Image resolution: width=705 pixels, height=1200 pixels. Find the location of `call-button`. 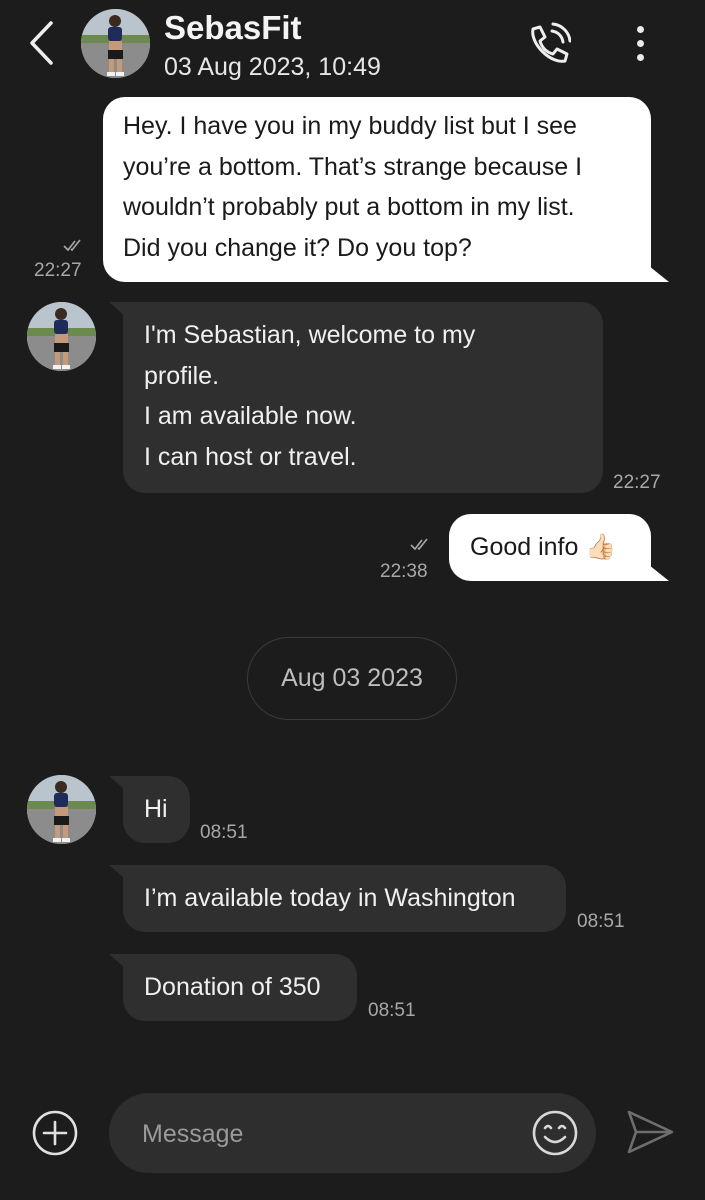

call-button is located at coordinates (548, 45).